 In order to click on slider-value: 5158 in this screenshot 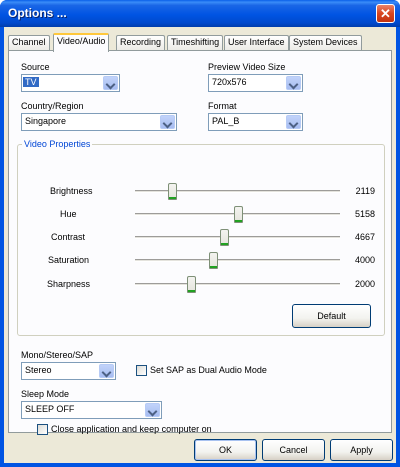, I will do `click(364, 214)`.